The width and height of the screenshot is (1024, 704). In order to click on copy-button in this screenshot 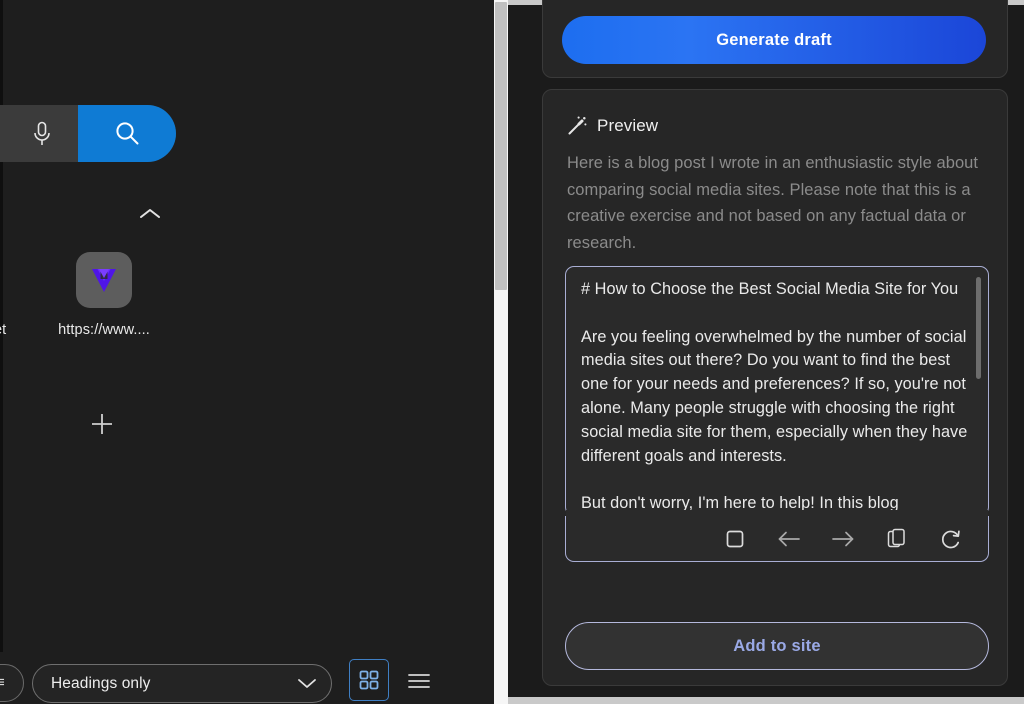, I will do `click(897, 539)`.